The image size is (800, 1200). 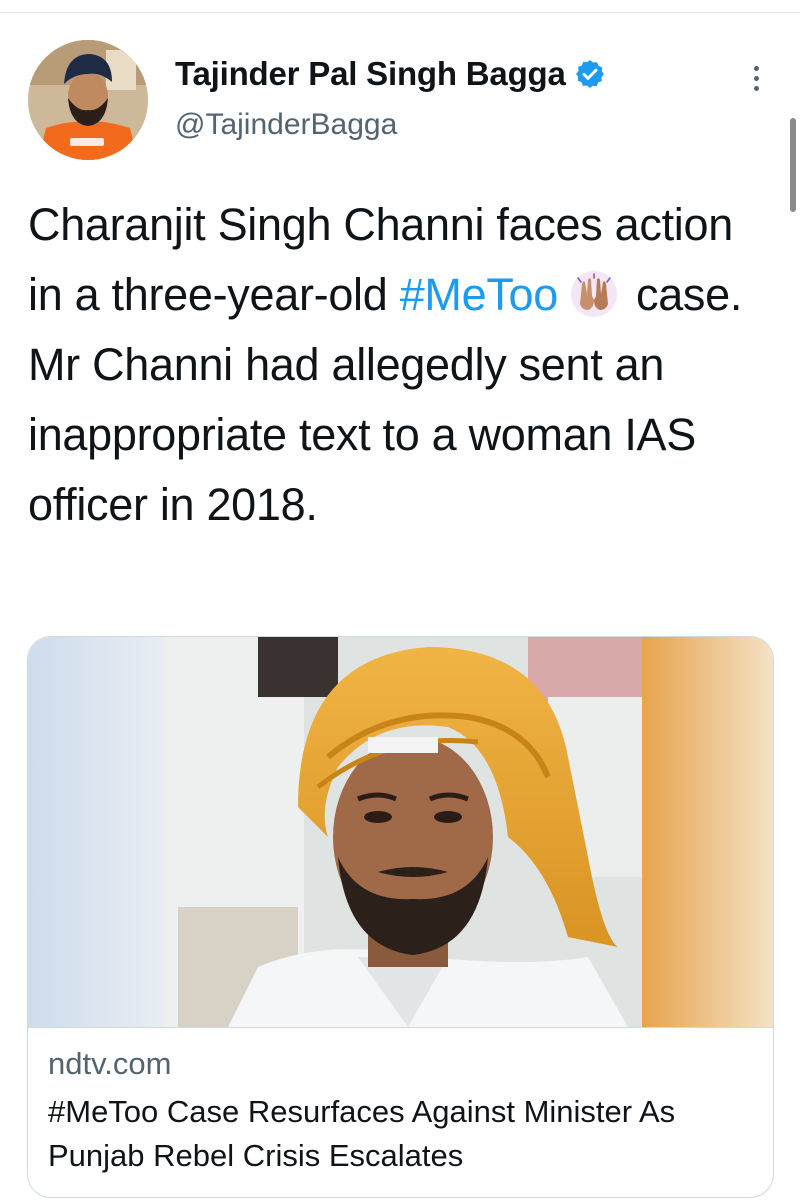 I want to click on top-divider, so click(x=400, y=12).